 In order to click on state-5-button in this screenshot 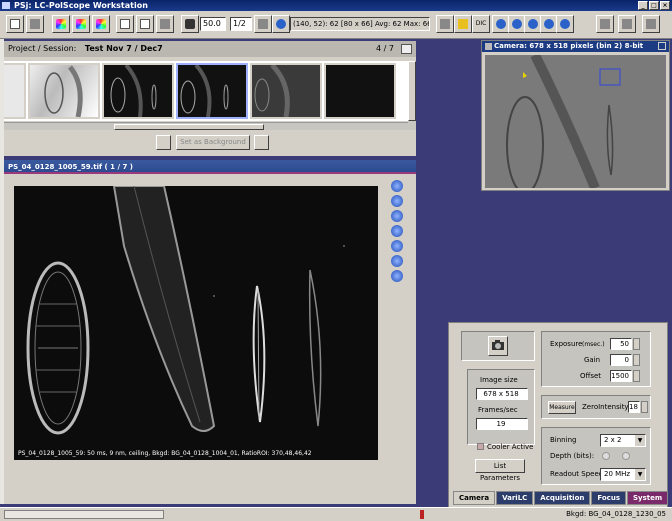, I will do `click(565, 24)`.